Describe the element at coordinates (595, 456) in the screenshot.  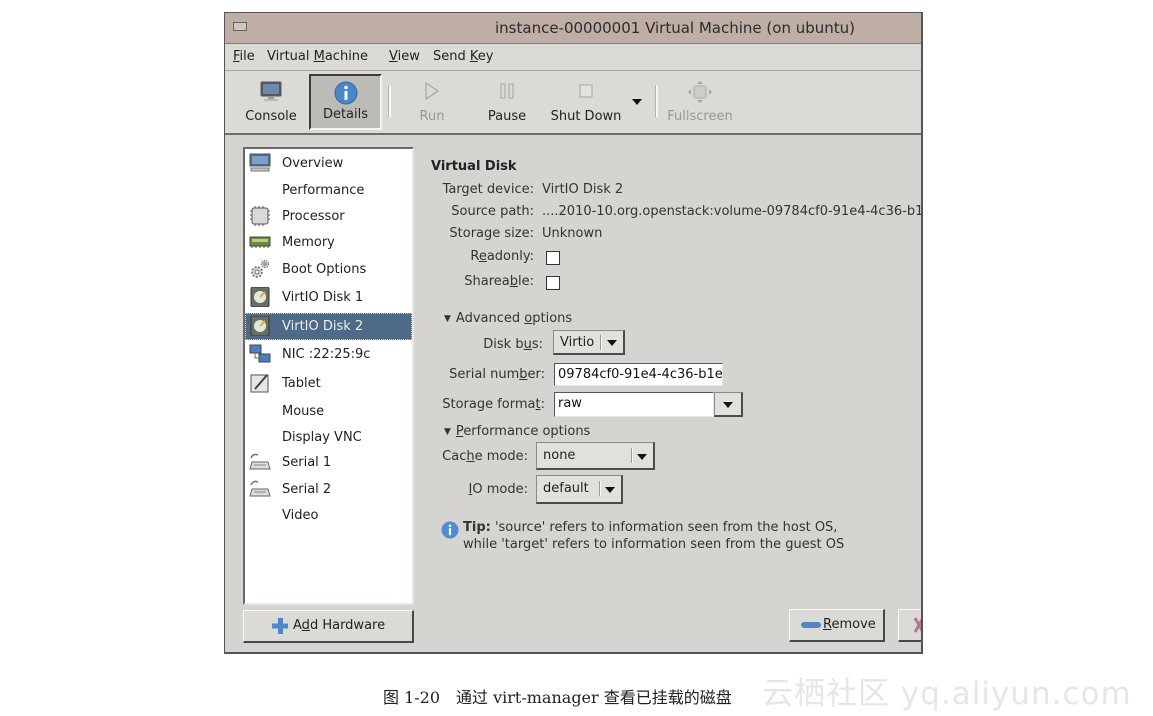
I see `cache-mode-dropdown: none` at that location.